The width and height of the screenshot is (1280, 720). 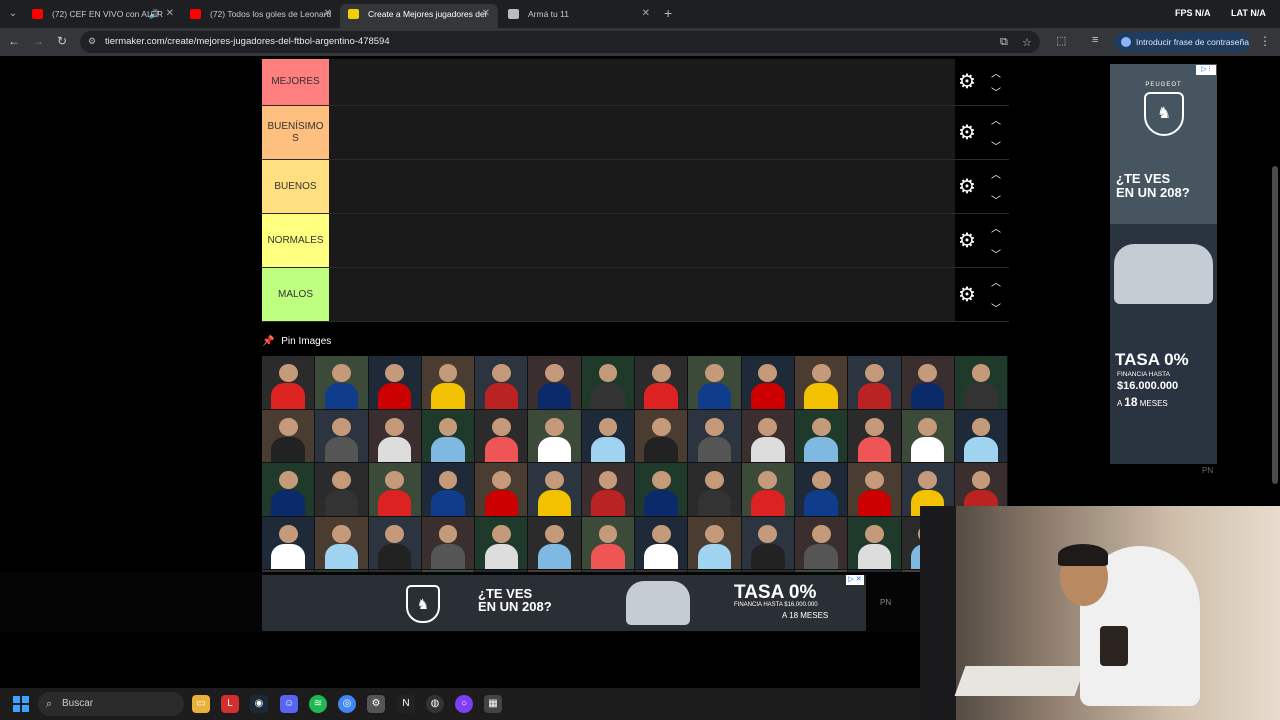 I want to click on back-icon: ←, so click(x=14, y=41).